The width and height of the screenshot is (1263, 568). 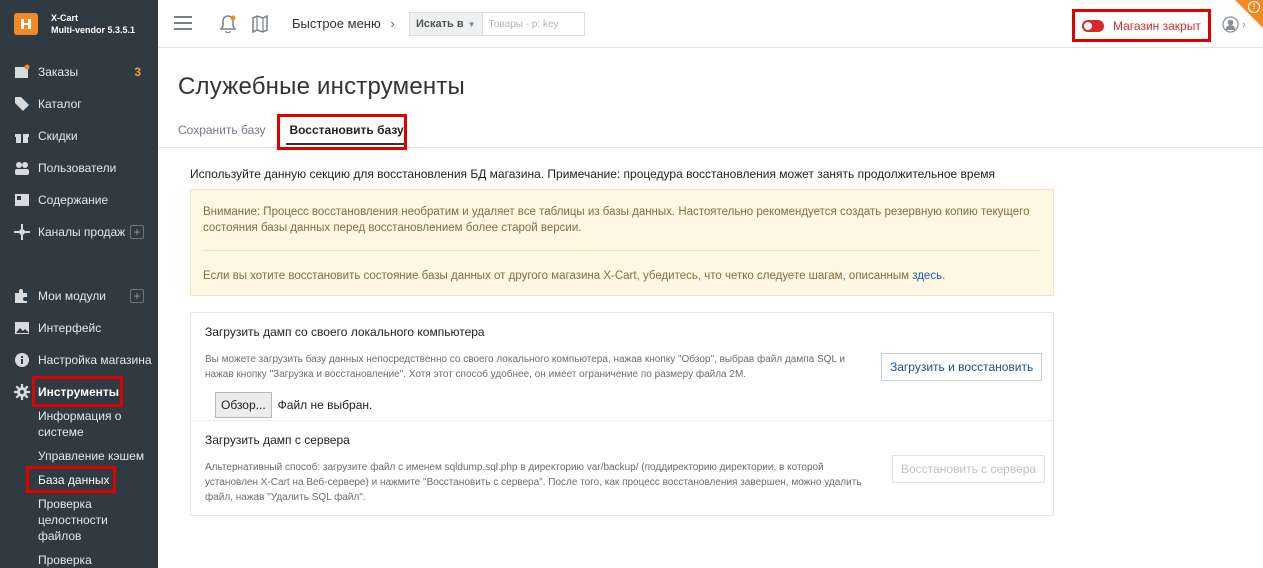 What do you see at coordinates (260, 25) in the screenshot?
I see `storefront-icon` at bounding box center [260, 25].